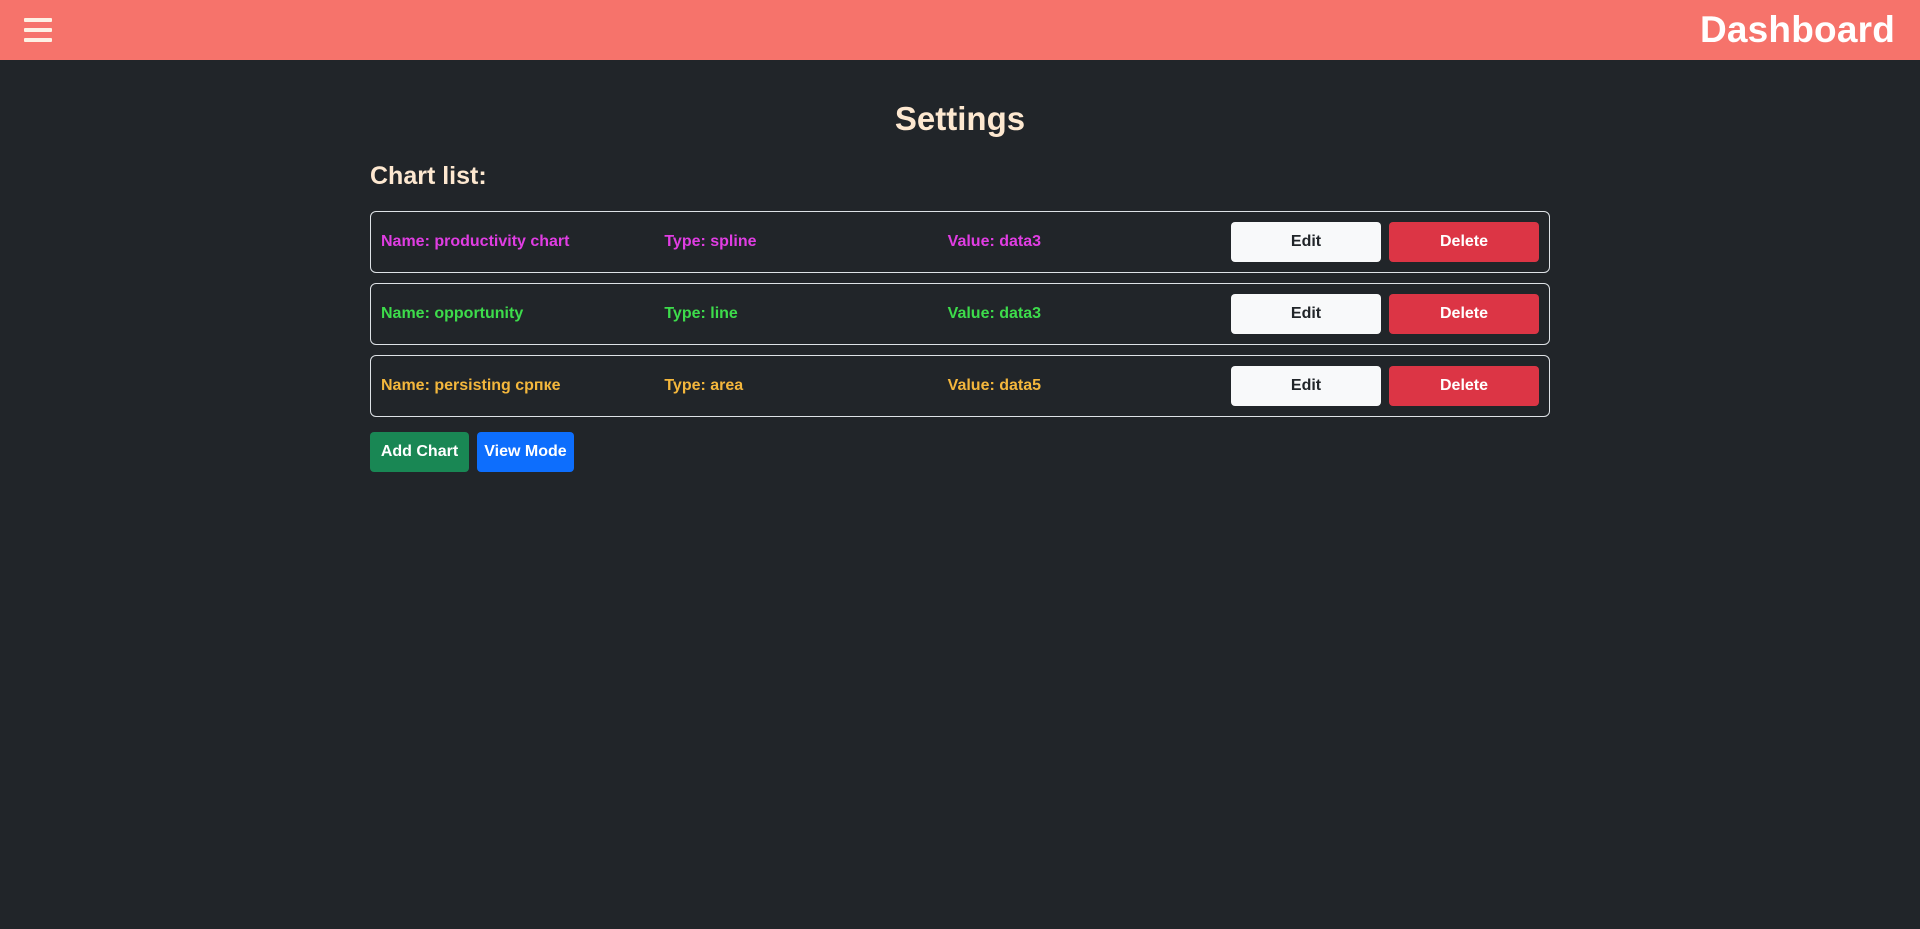 The image size is (1920, 929). What do you see at coordinates (960, 118) in the screenshot?
I see `page-title: Settings` at bounding box center [960, 118].